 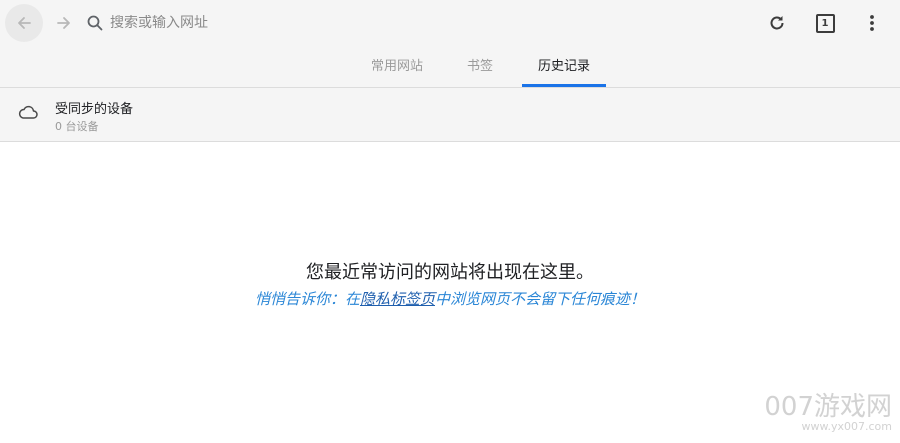 I want to click on arrow-right-icon, so click(x=63, y=23).